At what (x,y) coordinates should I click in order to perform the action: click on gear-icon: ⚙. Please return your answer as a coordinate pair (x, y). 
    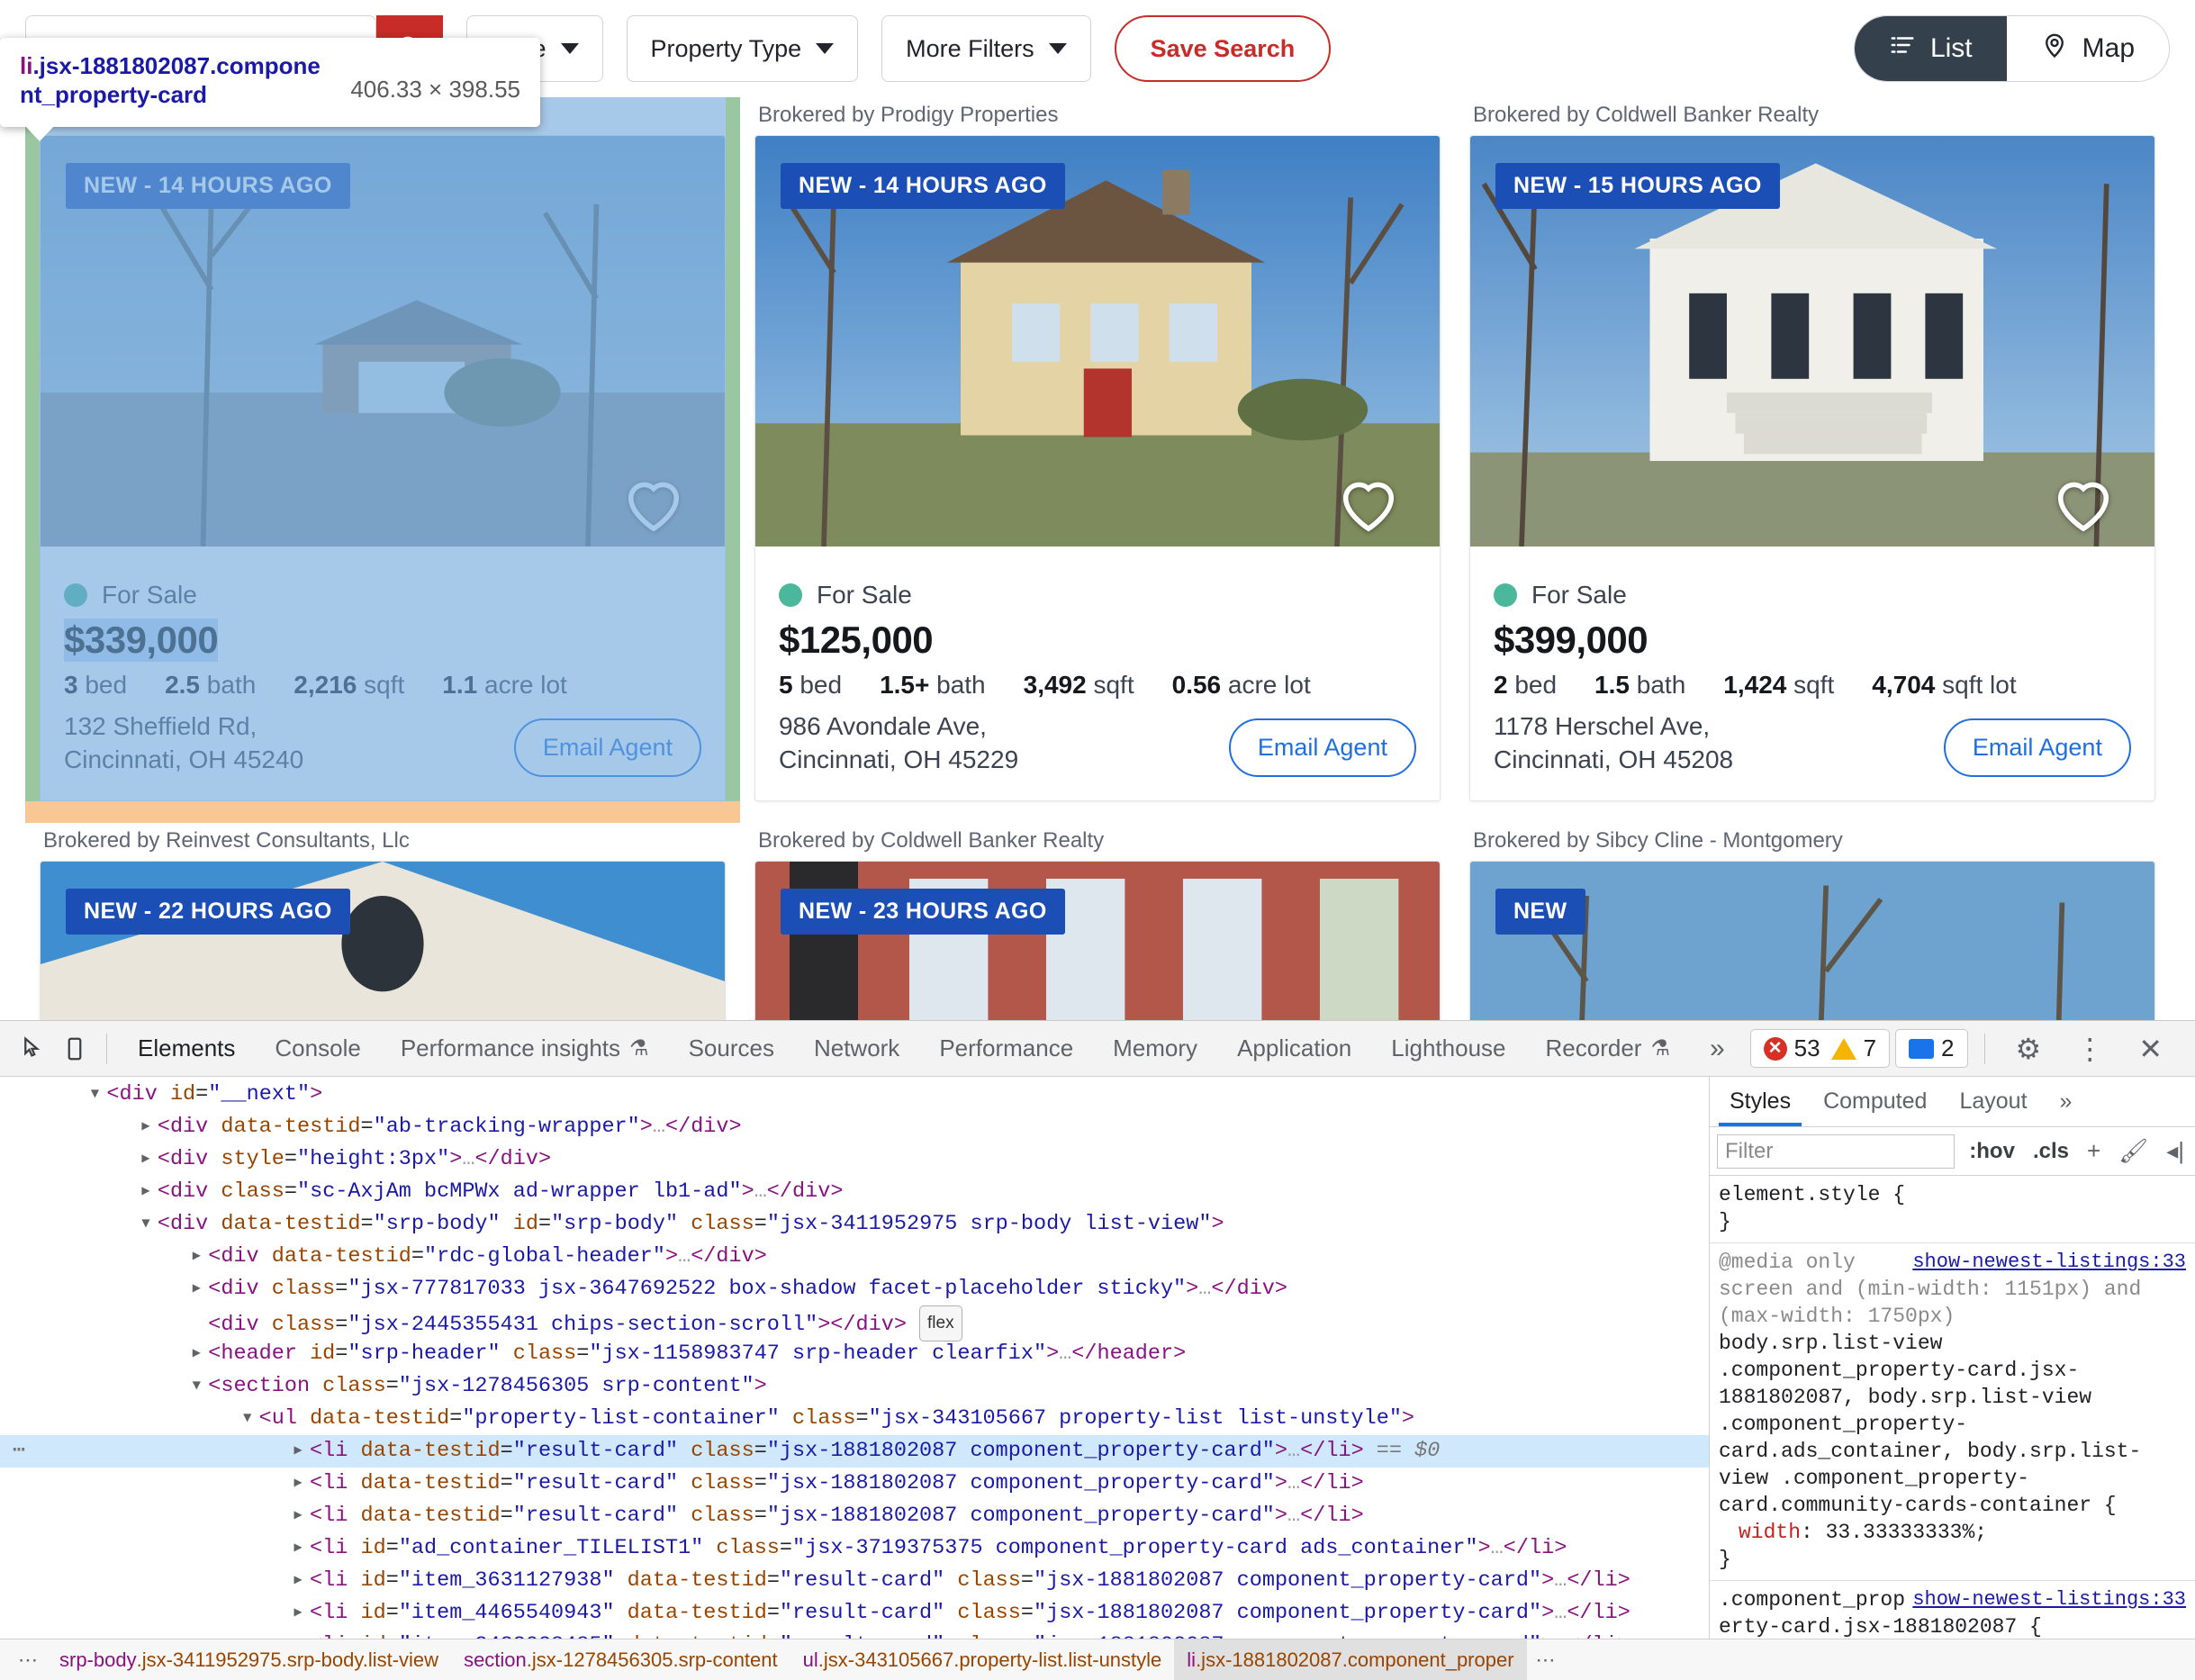
    Looking at the image, I should click on (2028, 1049).